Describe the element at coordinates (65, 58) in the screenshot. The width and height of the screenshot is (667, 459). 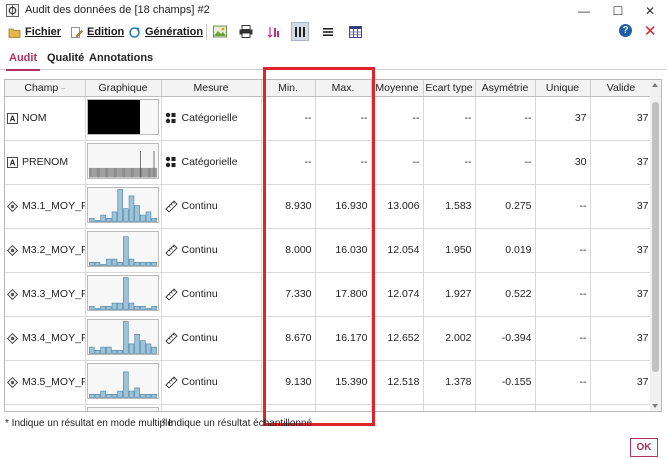
I see `tab-qualite: Qualité` at that location.